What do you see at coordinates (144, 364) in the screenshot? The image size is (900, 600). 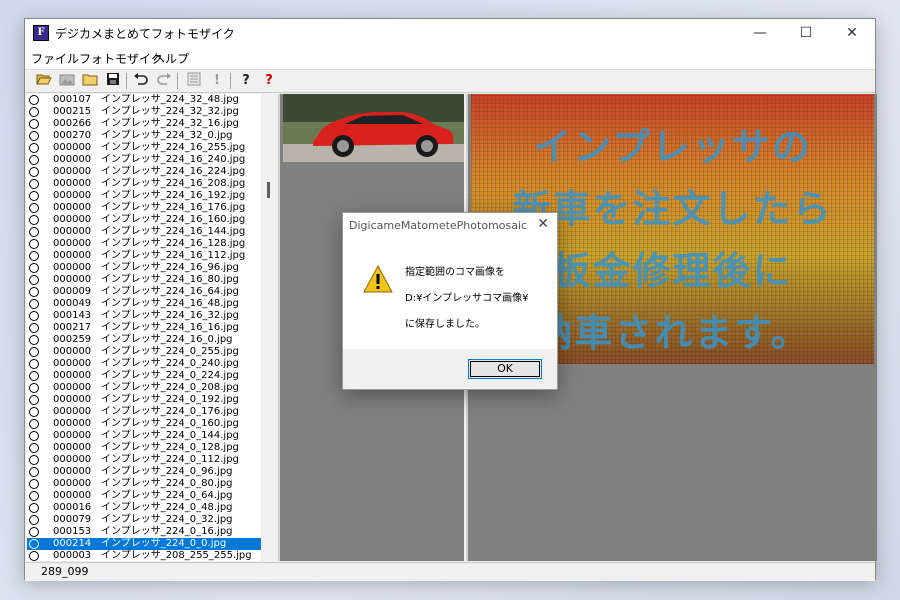 I see `file-list-item: 000000 インプレッサ_224_0_240.jpg` at bounding box center [144, 364].